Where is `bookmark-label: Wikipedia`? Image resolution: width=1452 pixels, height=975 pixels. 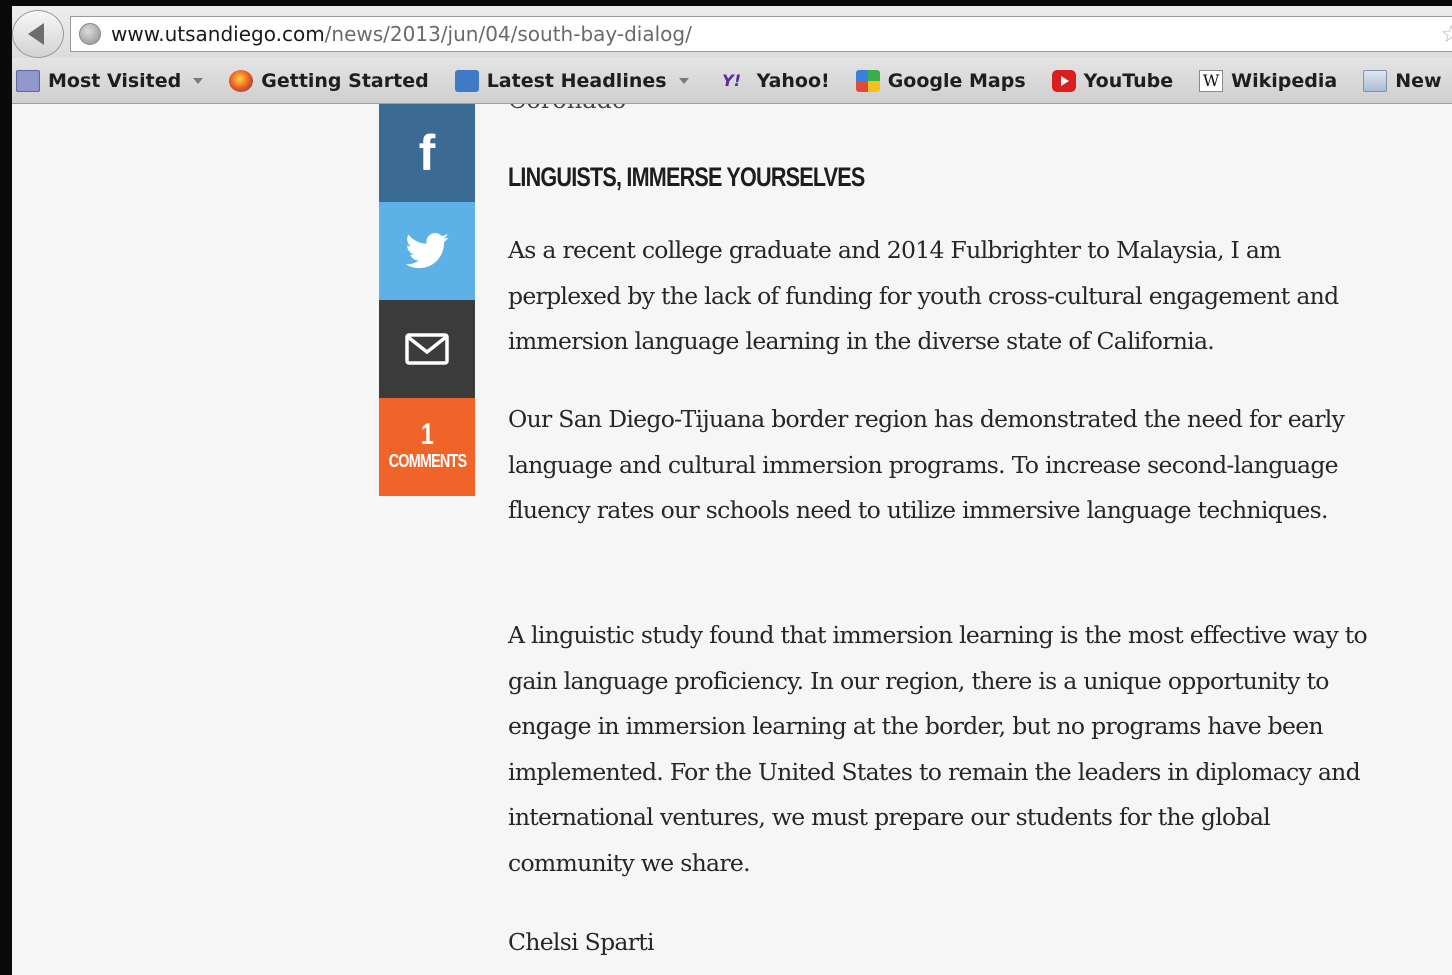
bookmark-label: Wikipedia is located at coordinates (1284, 80).